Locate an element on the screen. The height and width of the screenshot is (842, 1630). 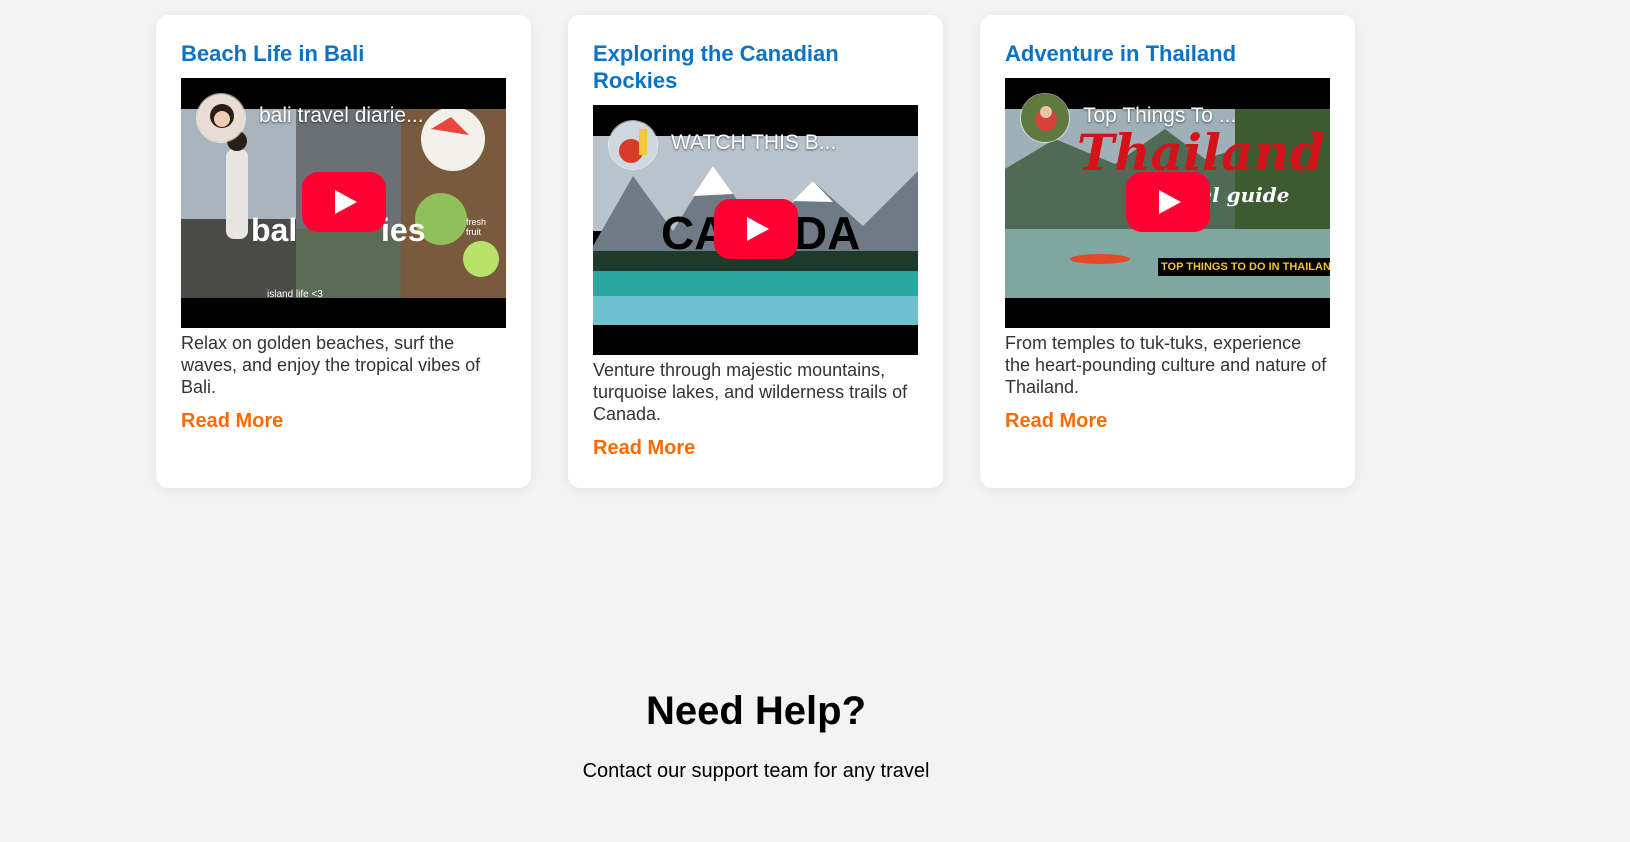
card-title: Exploring the Canadian Rockies is located at coordinates (716, 67).